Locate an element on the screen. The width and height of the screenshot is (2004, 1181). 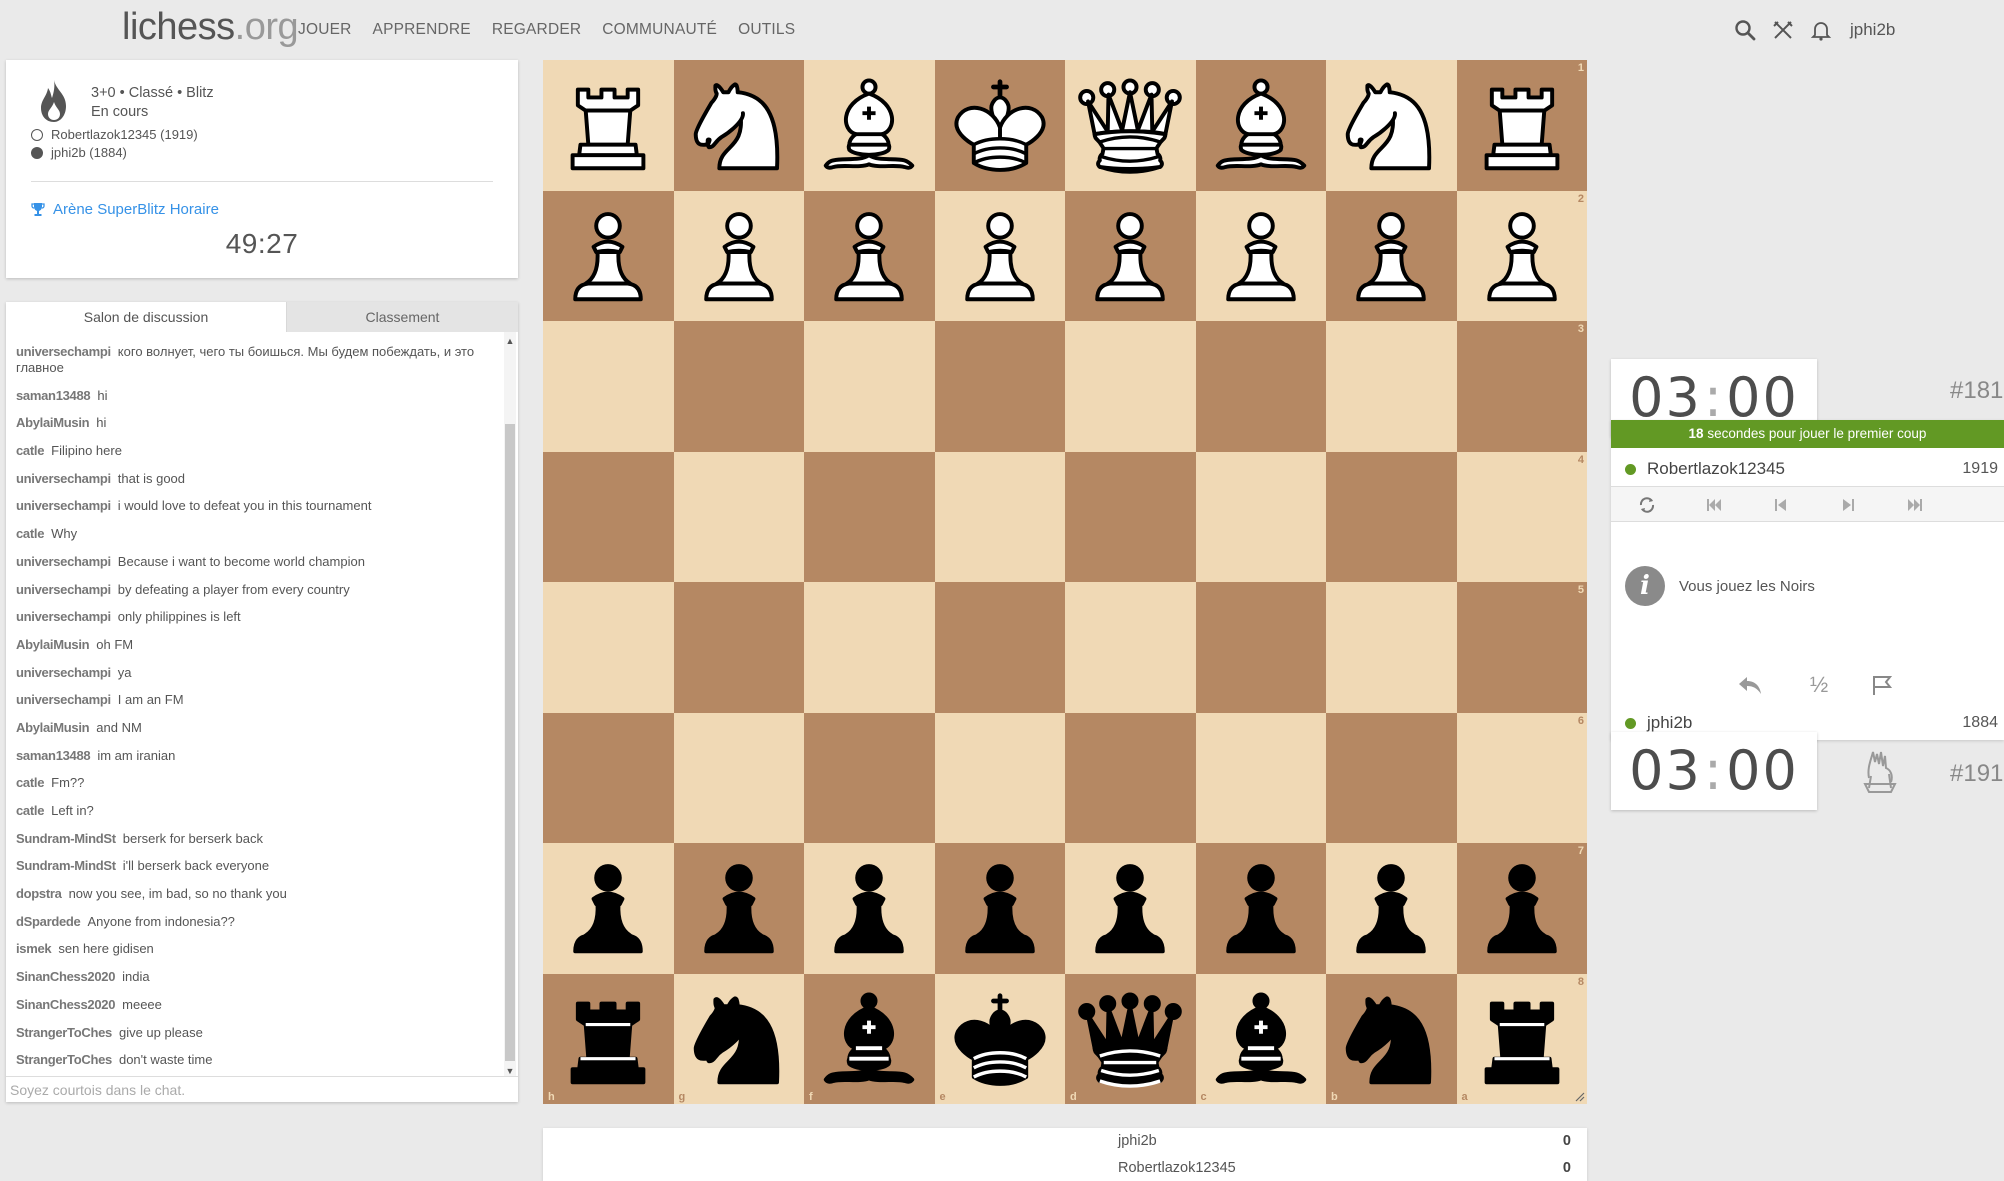
offer-draw-button: ½ is located at coordinates (1819, 685).